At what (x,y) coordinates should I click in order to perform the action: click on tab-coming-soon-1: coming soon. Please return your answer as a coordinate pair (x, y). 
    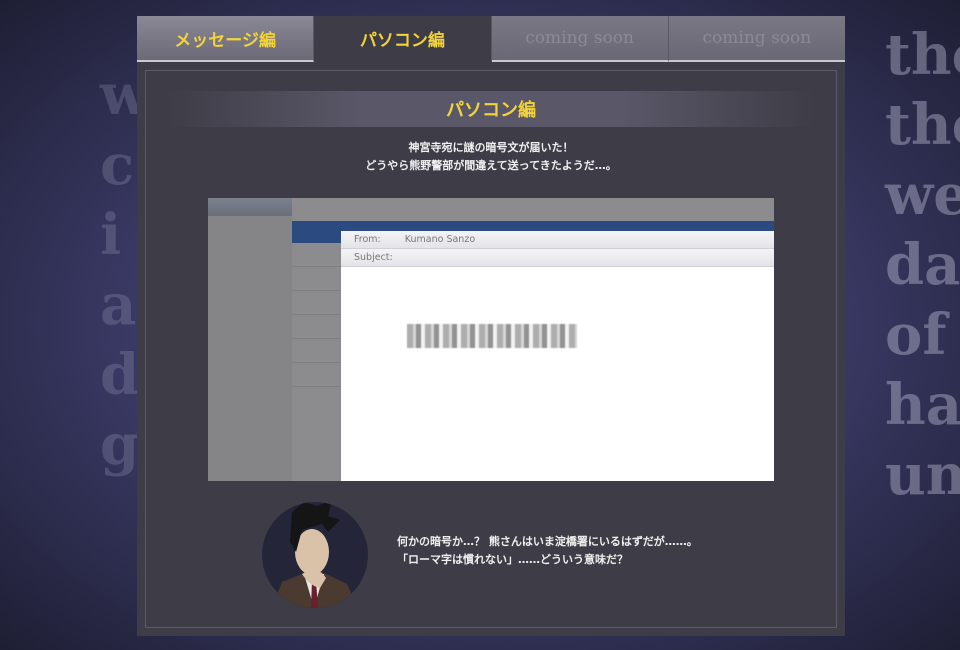
    Looking at the image, I should click on (580, 39).